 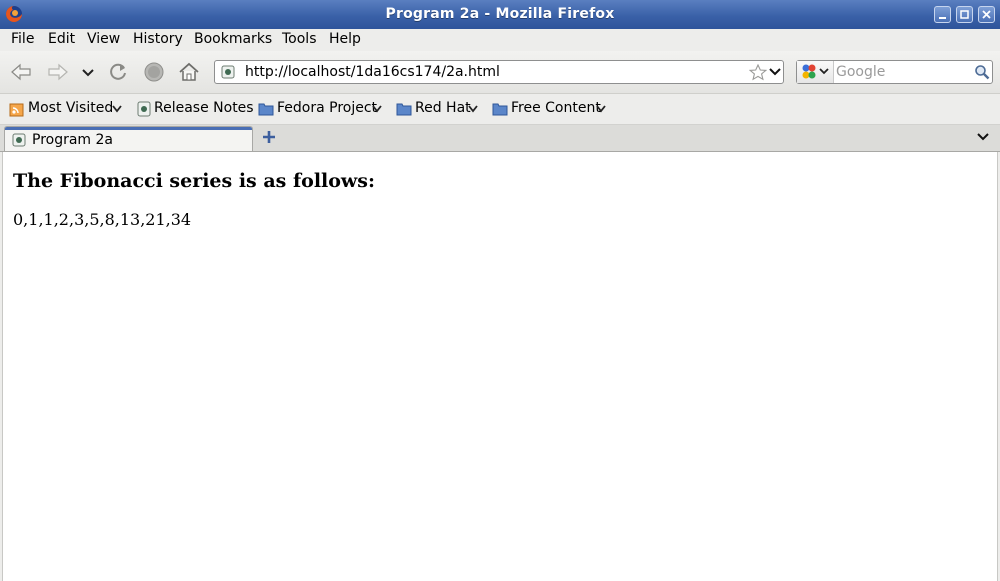 What do you see at coordinates (299, 39) in the screenshot?
I see `menu-tools: Tools` at bounding box center [299, 39].